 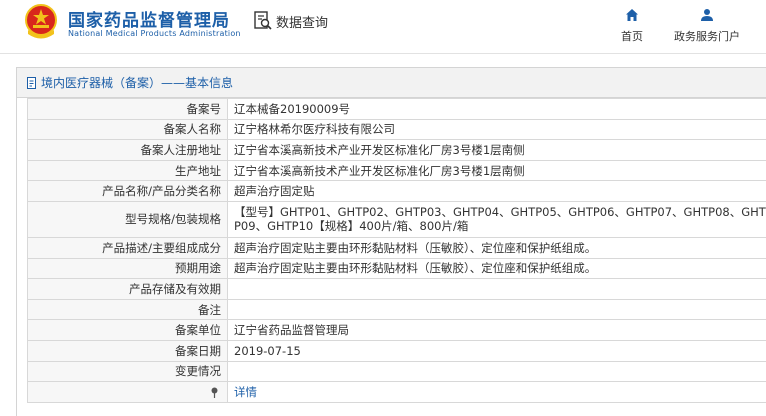 I want to click on document-icon, so click(x=31, y=82).